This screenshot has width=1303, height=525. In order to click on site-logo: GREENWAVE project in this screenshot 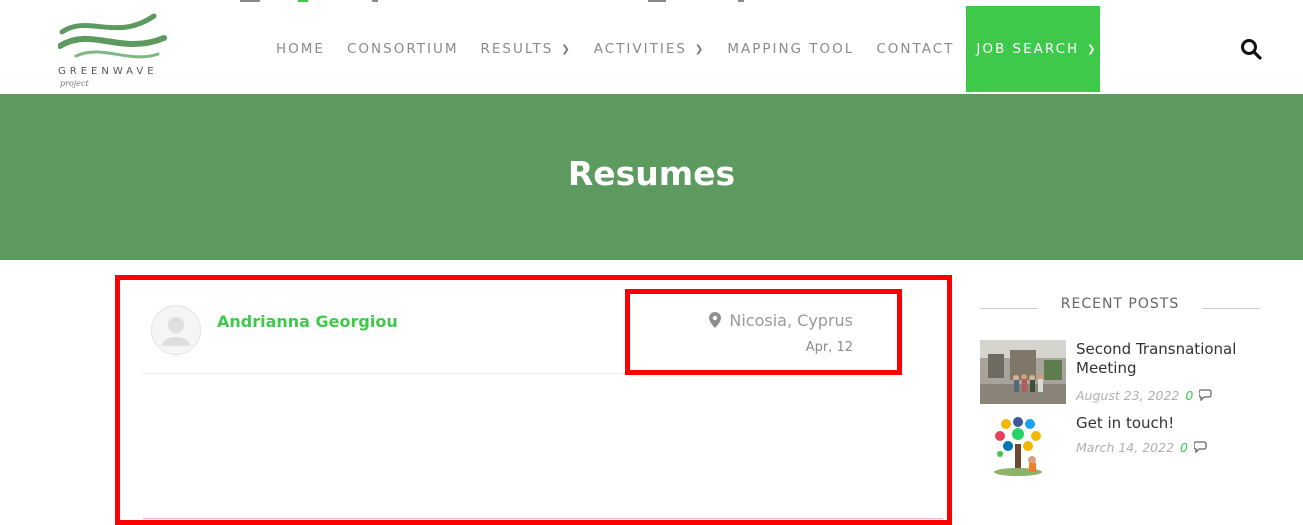, I will do `click(113, 50)`.